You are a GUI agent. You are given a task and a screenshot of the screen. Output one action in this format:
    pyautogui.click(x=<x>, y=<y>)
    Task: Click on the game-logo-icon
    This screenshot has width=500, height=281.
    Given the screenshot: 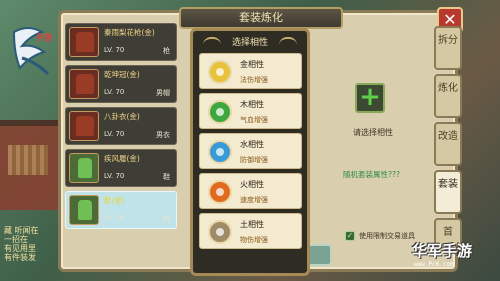 What is the action you would take?
    pyautogui.click(x=31, y=51)
    